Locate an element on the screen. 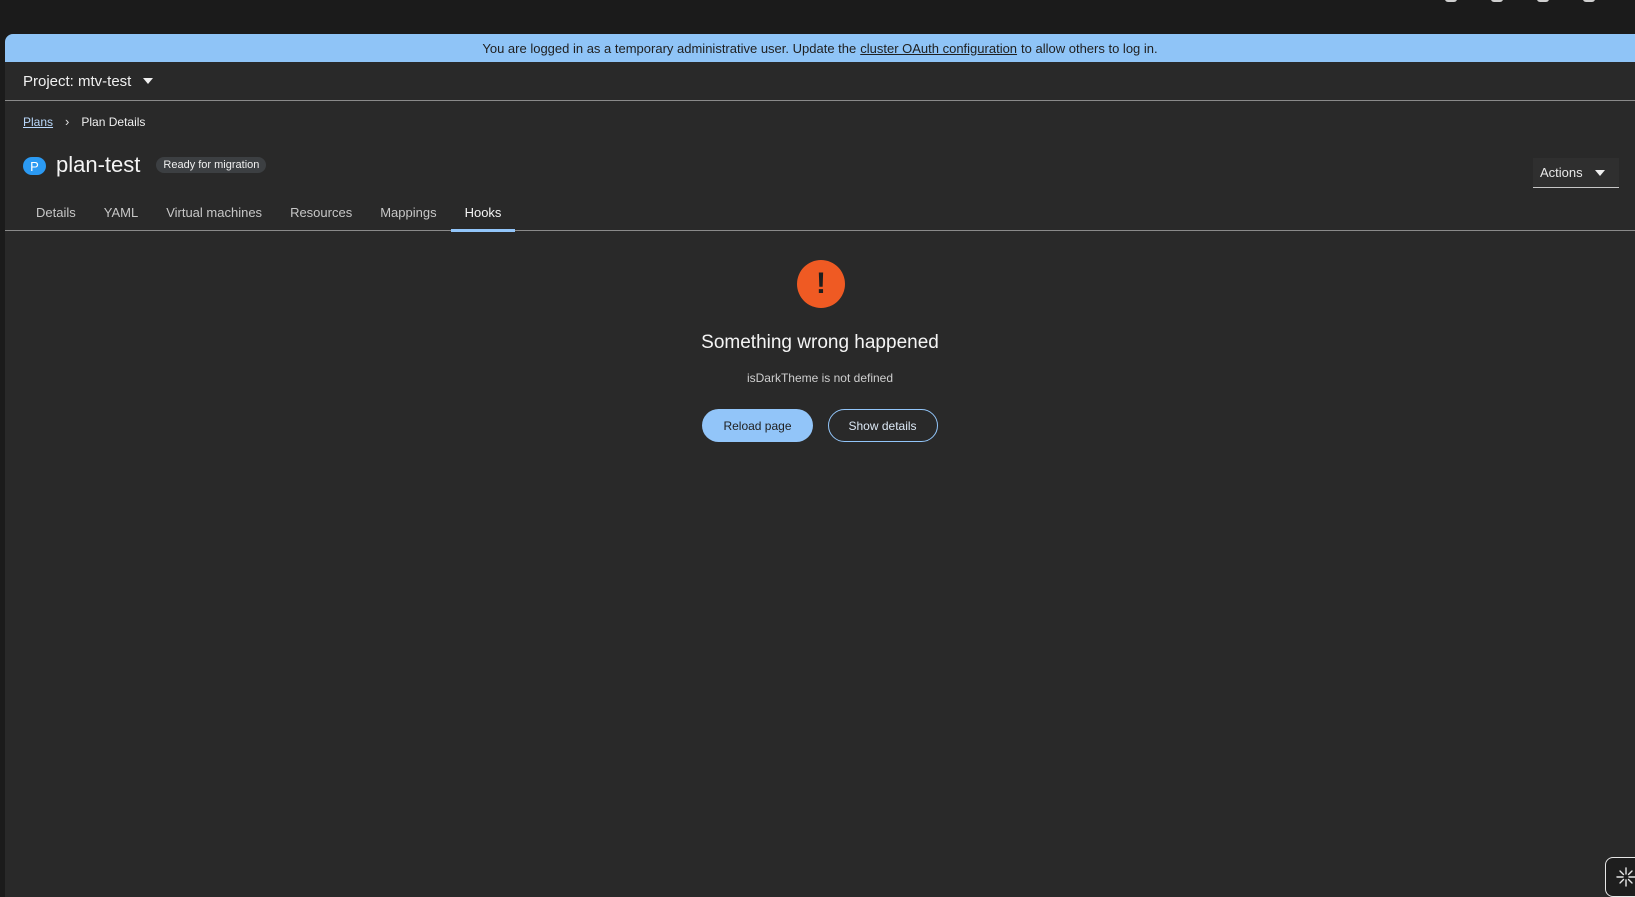 The height and width of the screenshot is (897, 1635). tab-virtual-machines: Virtual machines is located at coordinates (214, 214).